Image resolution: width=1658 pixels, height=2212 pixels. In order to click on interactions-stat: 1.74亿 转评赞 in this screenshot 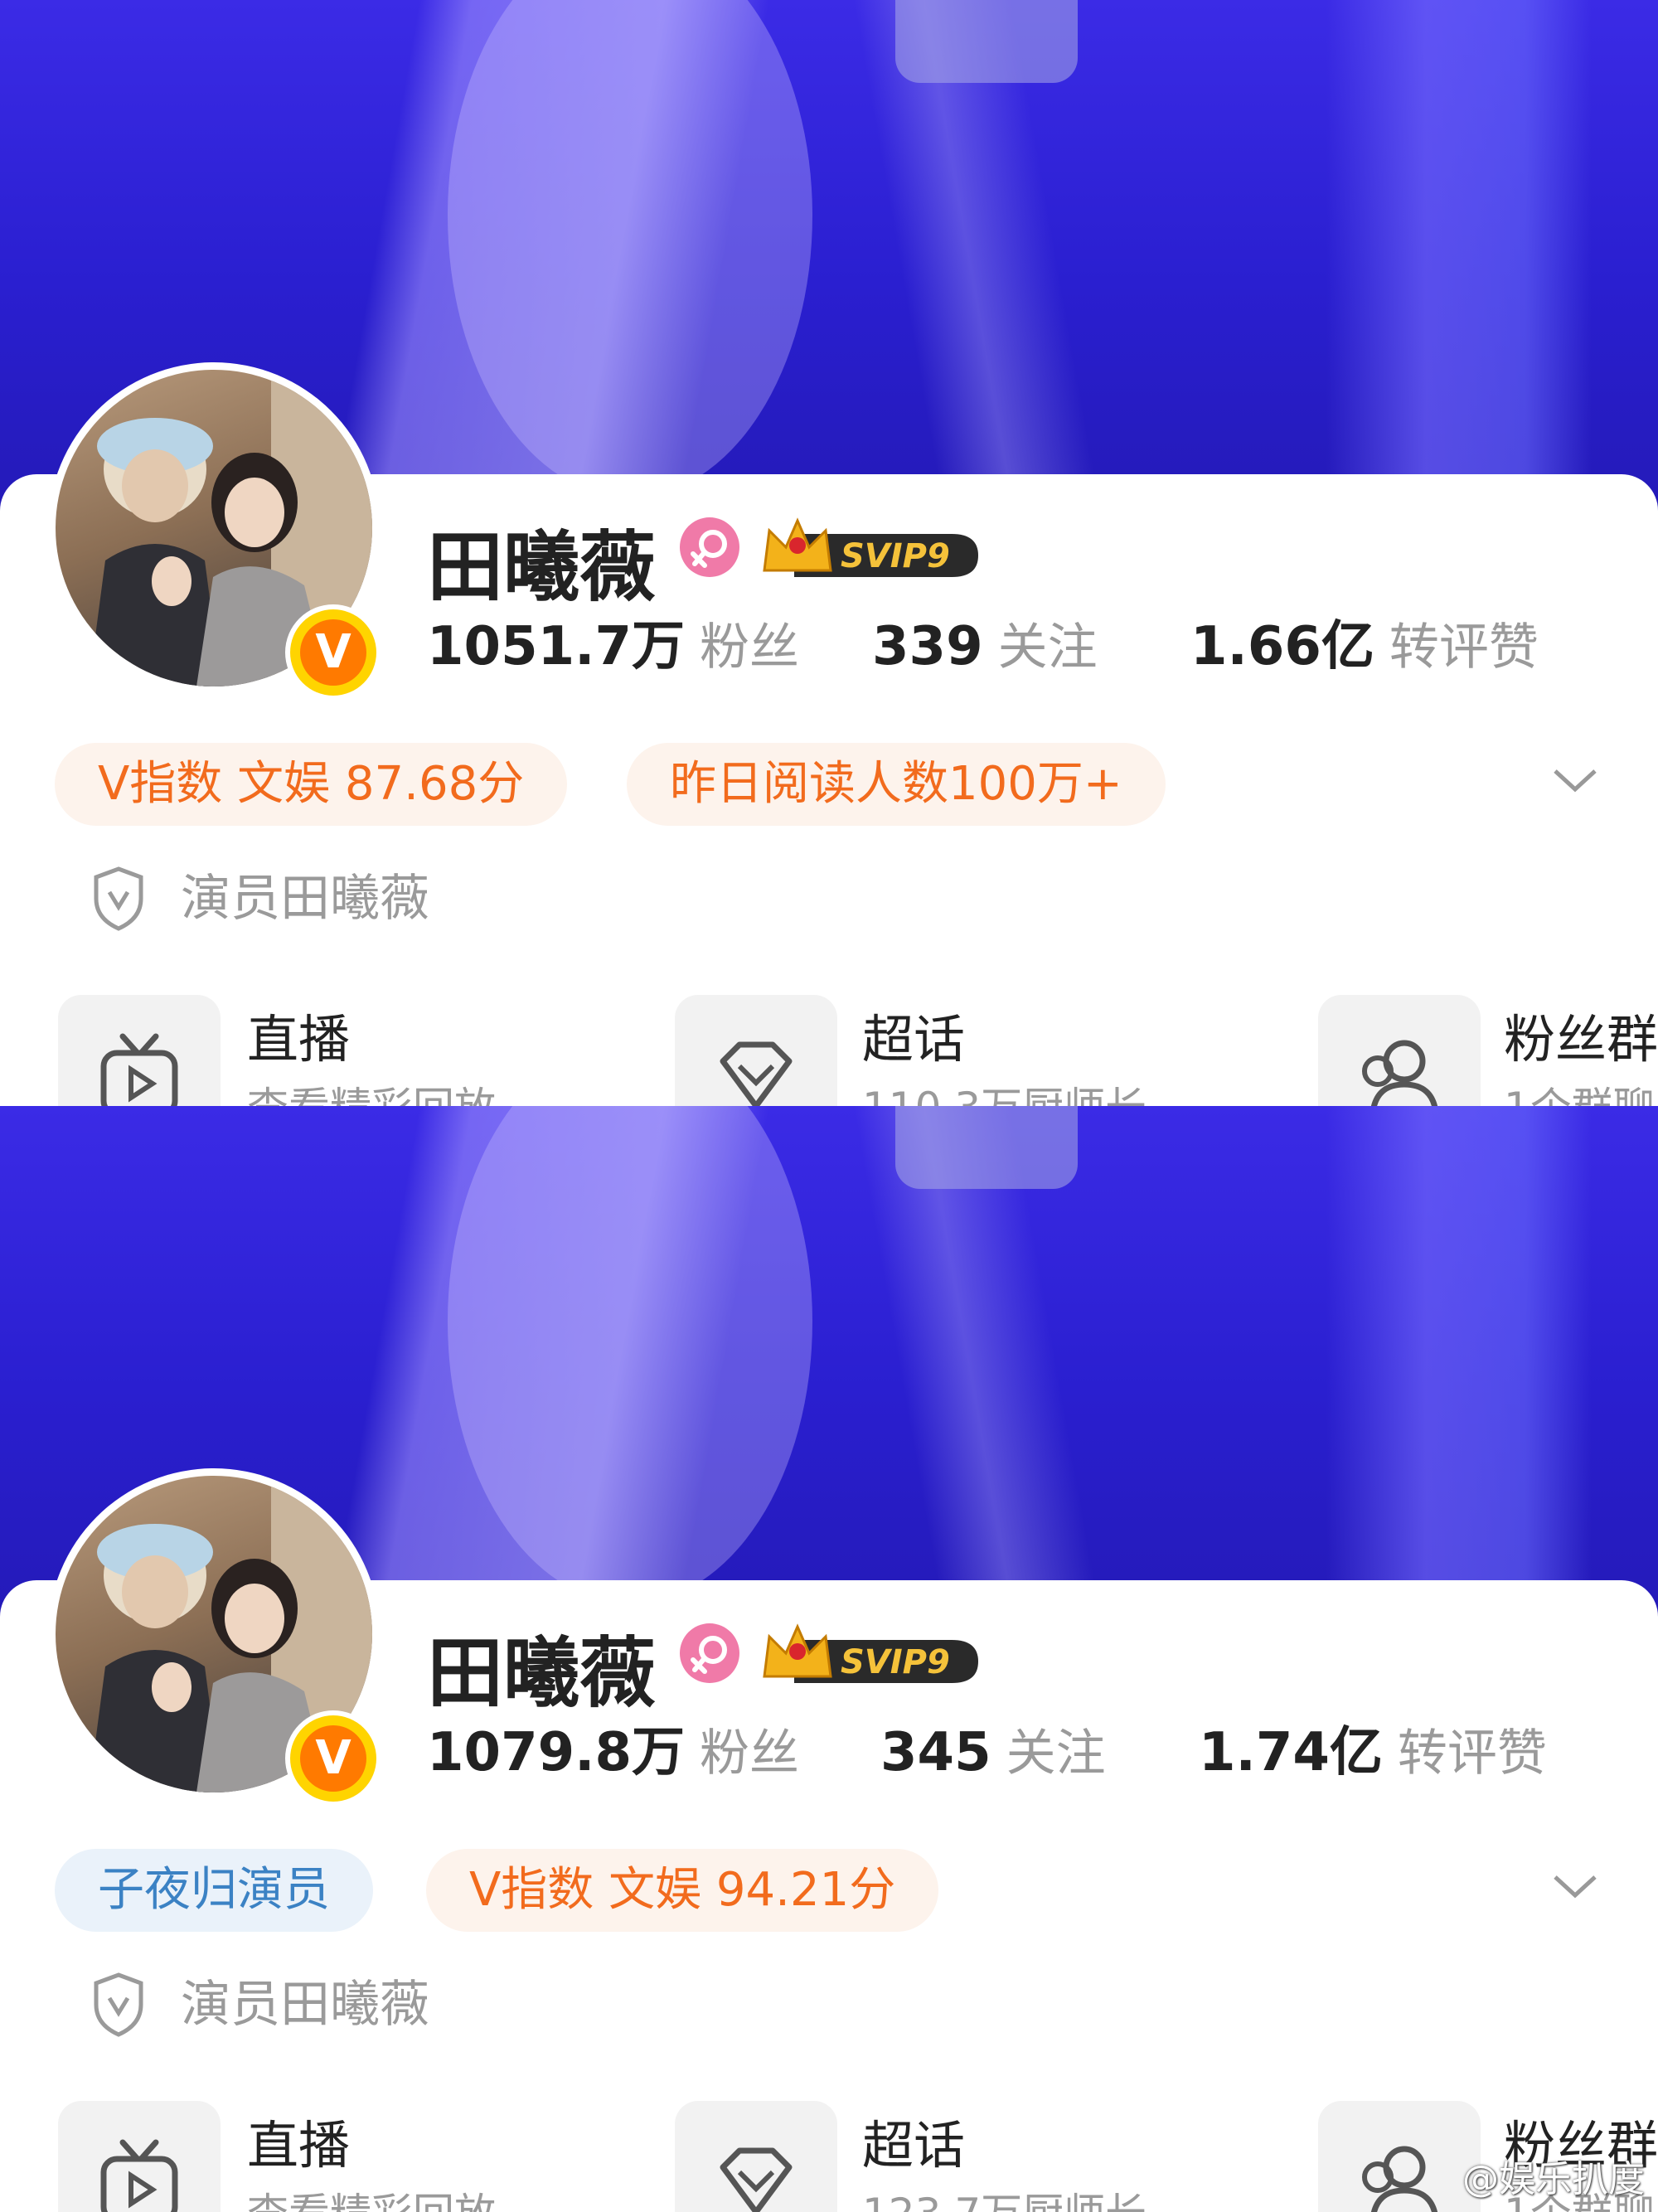, I will do `click(1373, 1753)`.